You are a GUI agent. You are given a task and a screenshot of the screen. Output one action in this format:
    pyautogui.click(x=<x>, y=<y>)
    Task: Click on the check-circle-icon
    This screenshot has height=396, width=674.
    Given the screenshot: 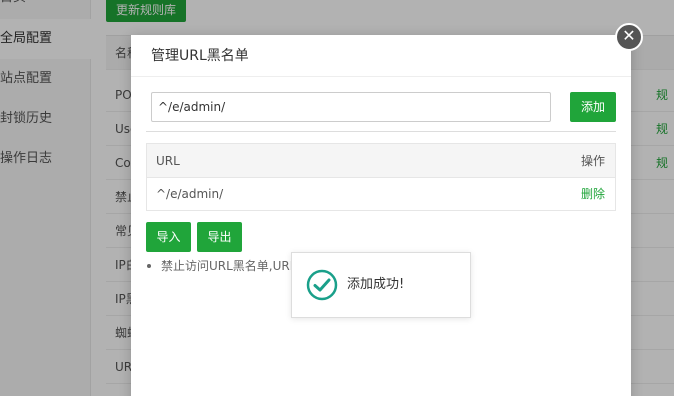 What is the action you would take?
    pyautogui.click(x=322, y=285)
    